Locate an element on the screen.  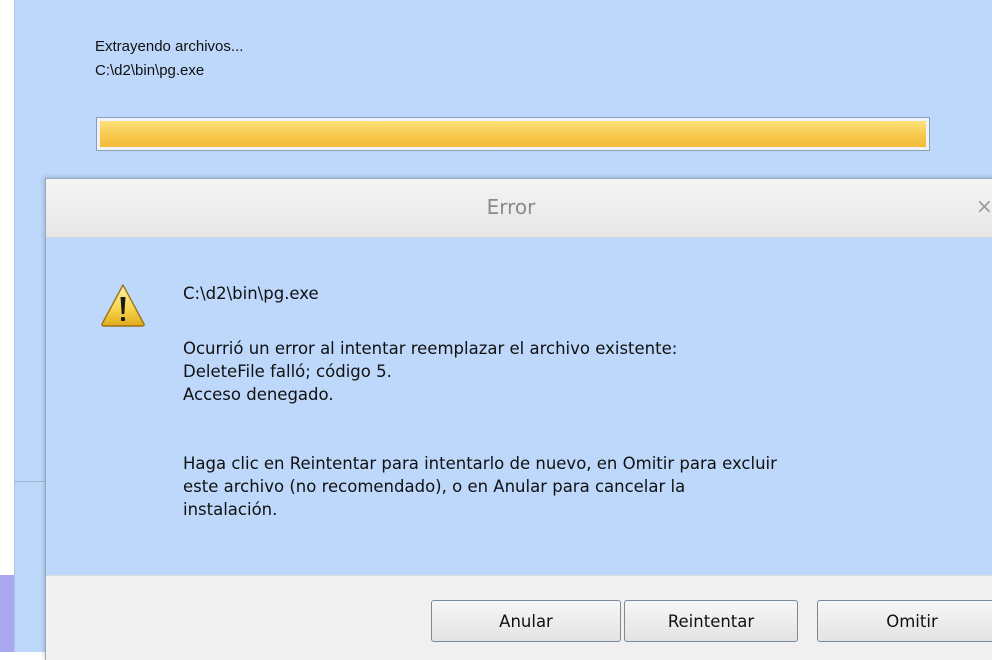
error-message-line: DeleteFile falló; código 5. is located at coordinates (287, 371).